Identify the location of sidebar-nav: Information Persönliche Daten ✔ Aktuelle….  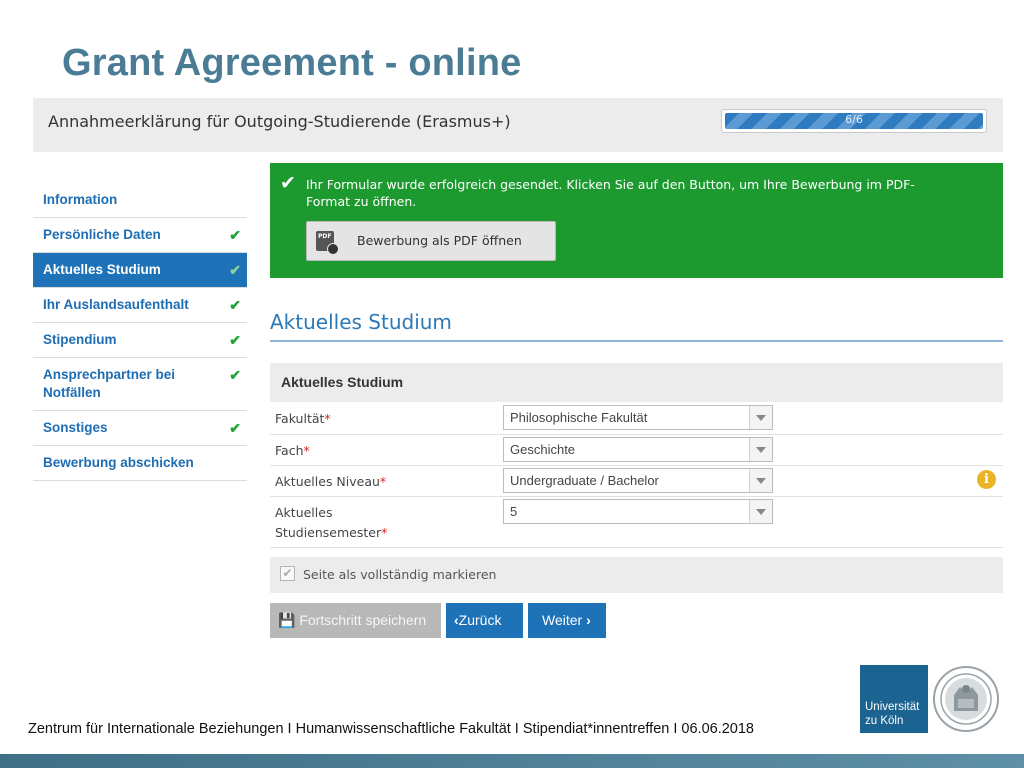
(140, 332).